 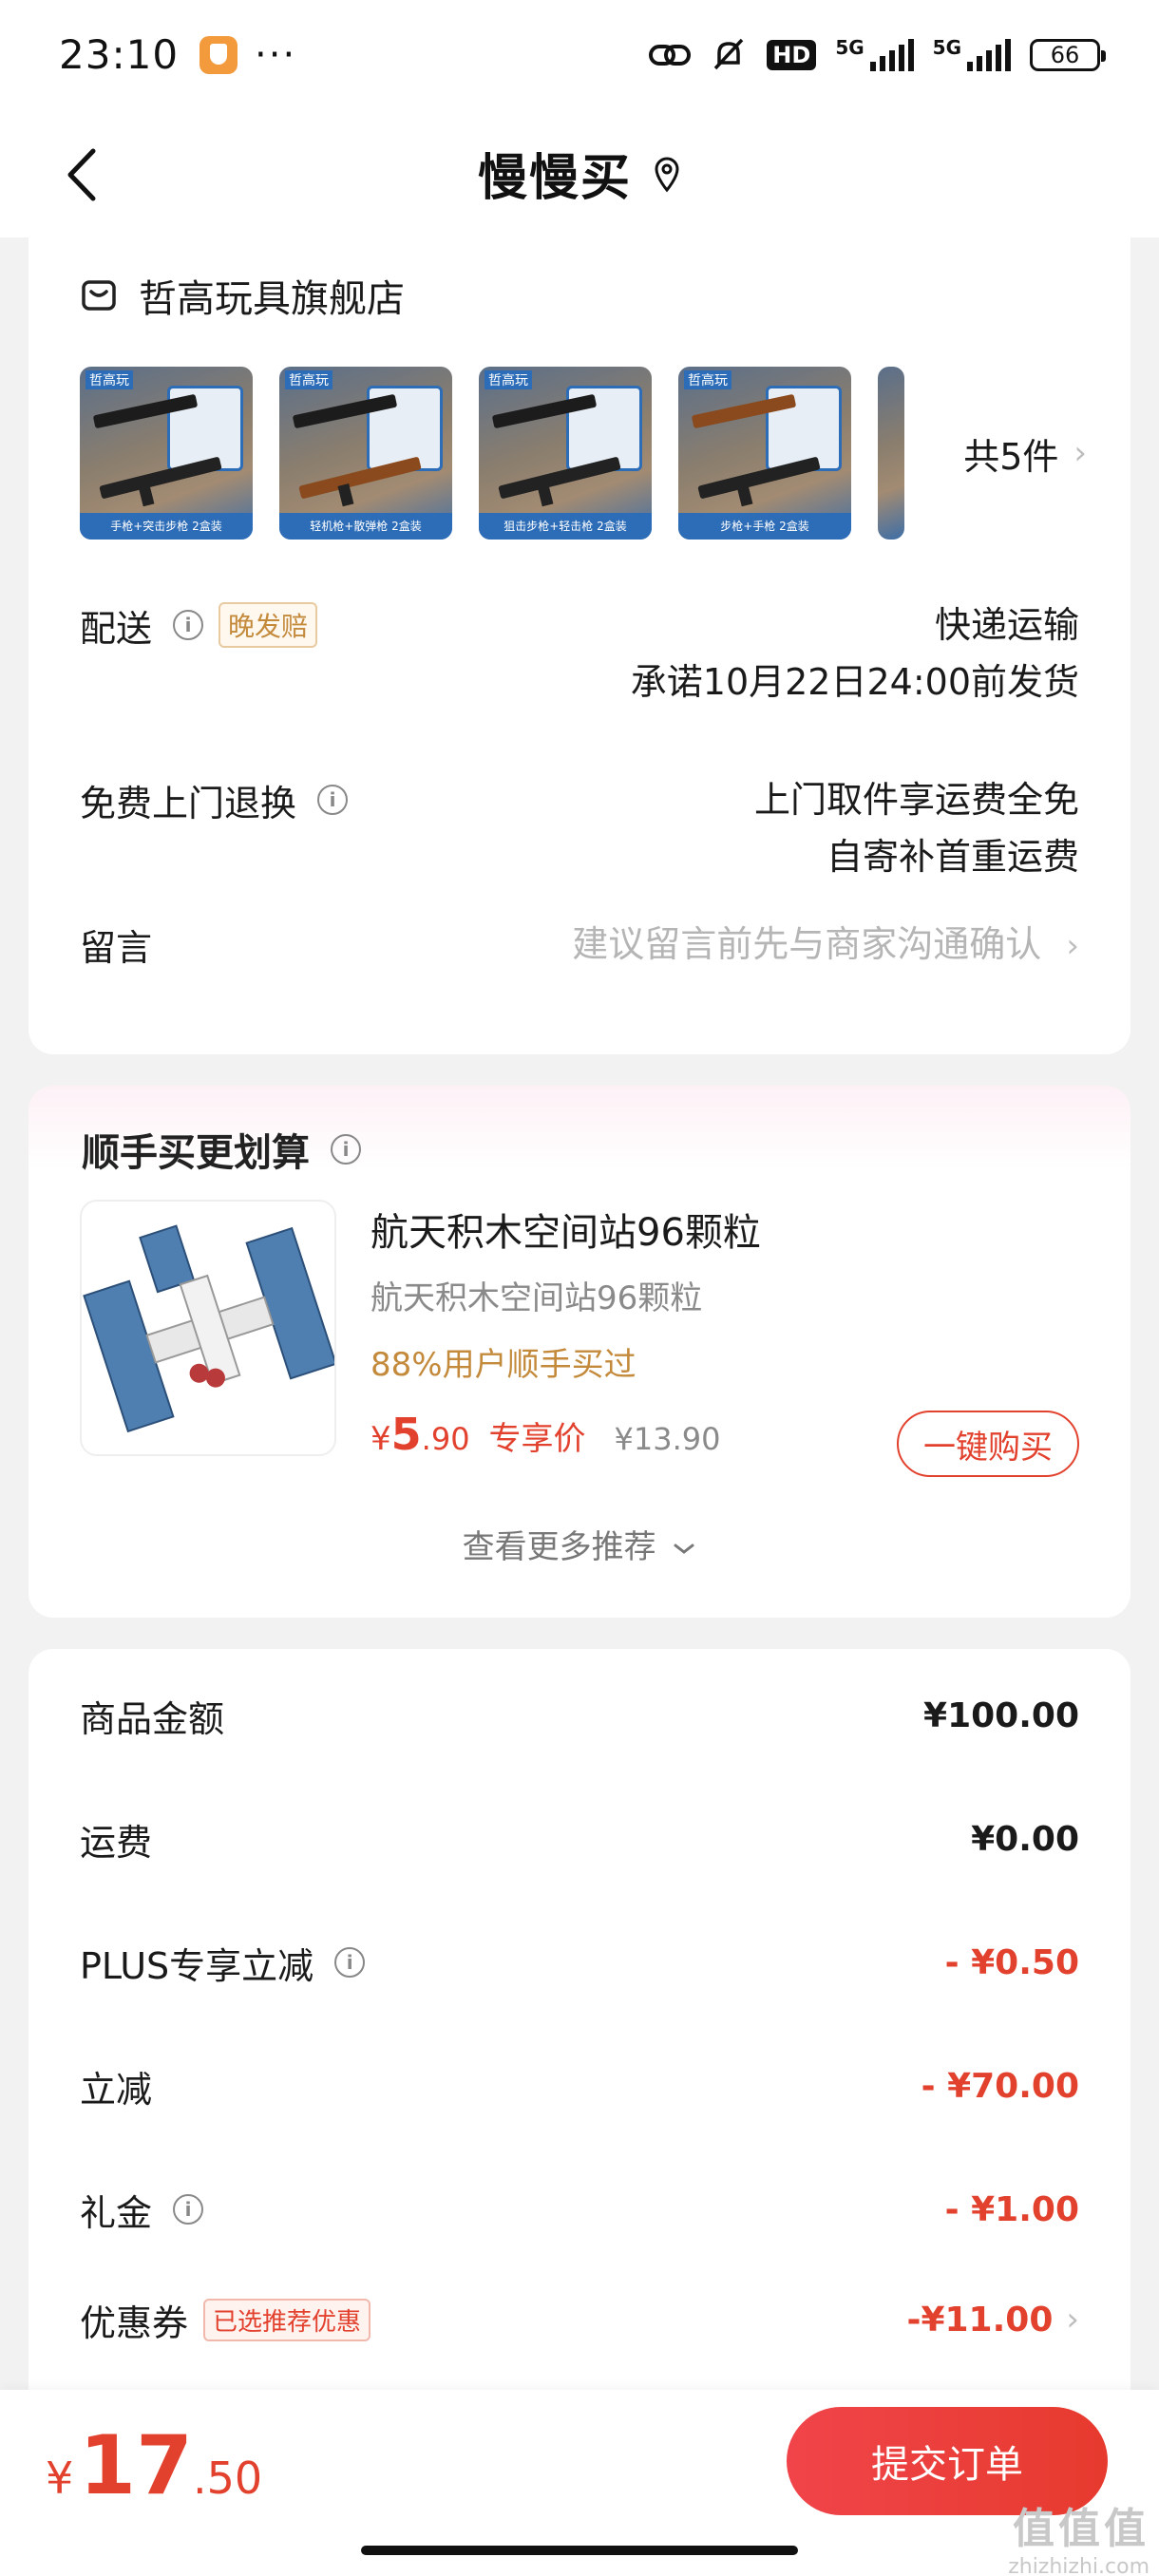 I want to click on total-integer: 17, so click(x=136, y=2465).